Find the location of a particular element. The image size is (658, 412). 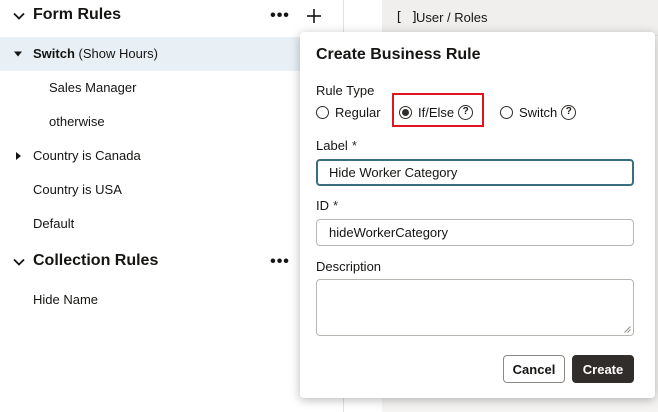

collection-rules-more-icon: ••• is located at coordinates (280, 262).